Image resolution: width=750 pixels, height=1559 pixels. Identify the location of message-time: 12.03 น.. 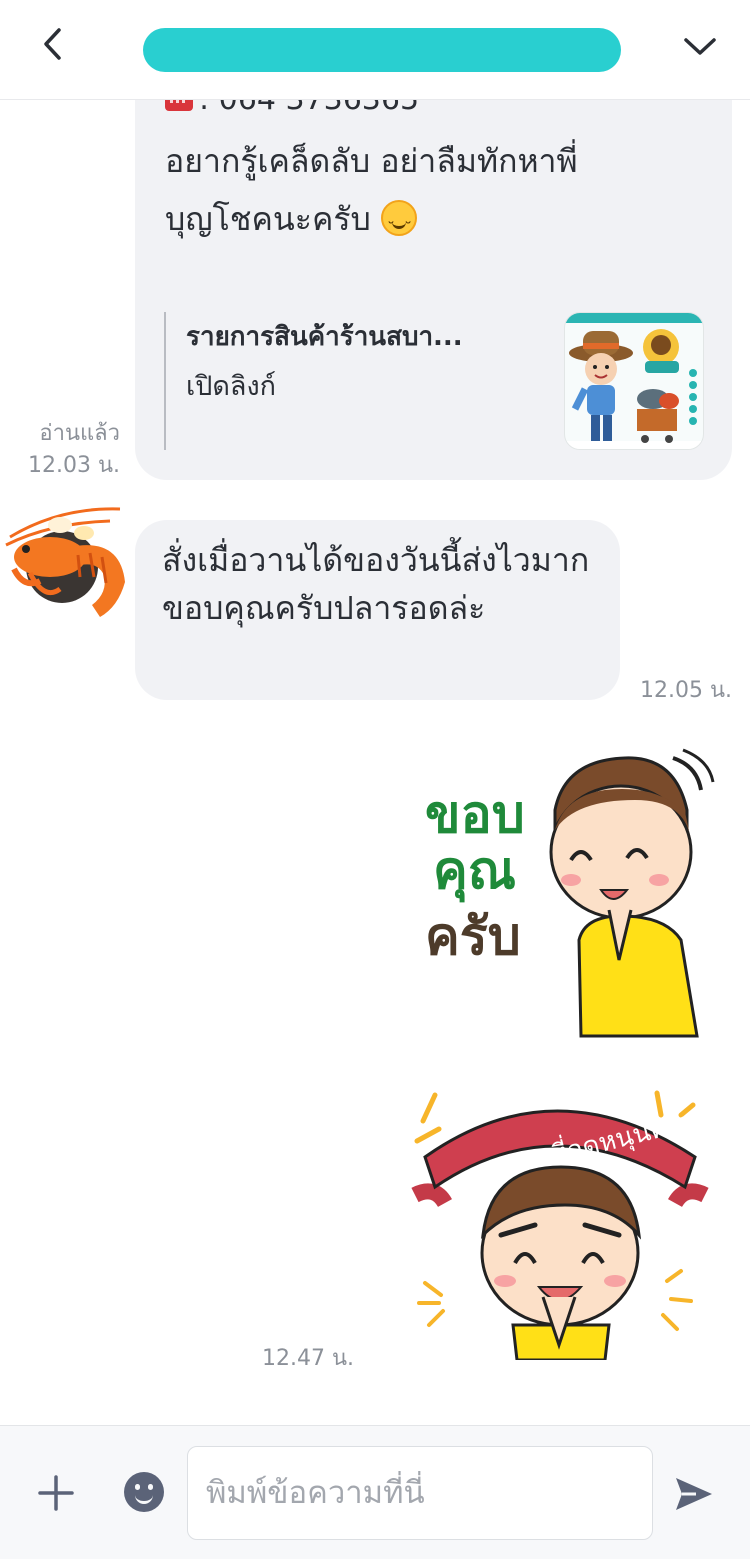
(73, 465).